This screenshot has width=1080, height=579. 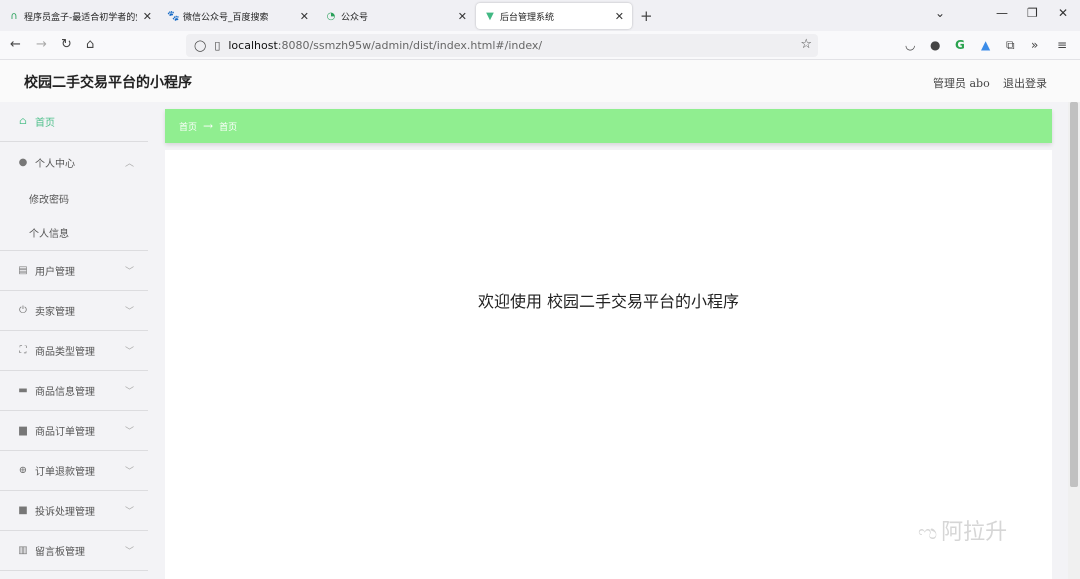 I want to click on back-icon: ←, so click(x=15, y=44).